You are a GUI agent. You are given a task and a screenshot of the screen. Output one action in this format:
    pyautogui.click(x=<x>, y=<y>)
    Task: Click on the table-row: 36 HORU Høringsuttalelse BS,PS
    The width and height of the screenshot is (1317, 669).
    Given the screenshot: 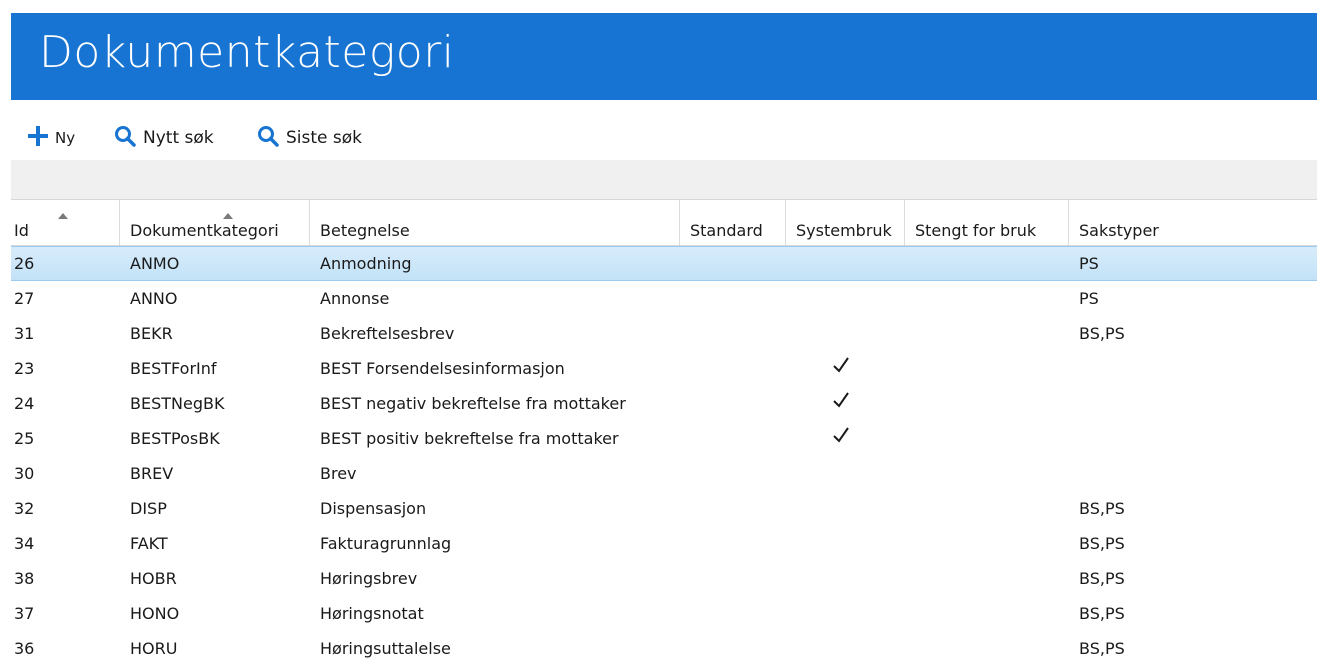 What is the action you would take?
    pyautogui.click(x=664, y=648)
    